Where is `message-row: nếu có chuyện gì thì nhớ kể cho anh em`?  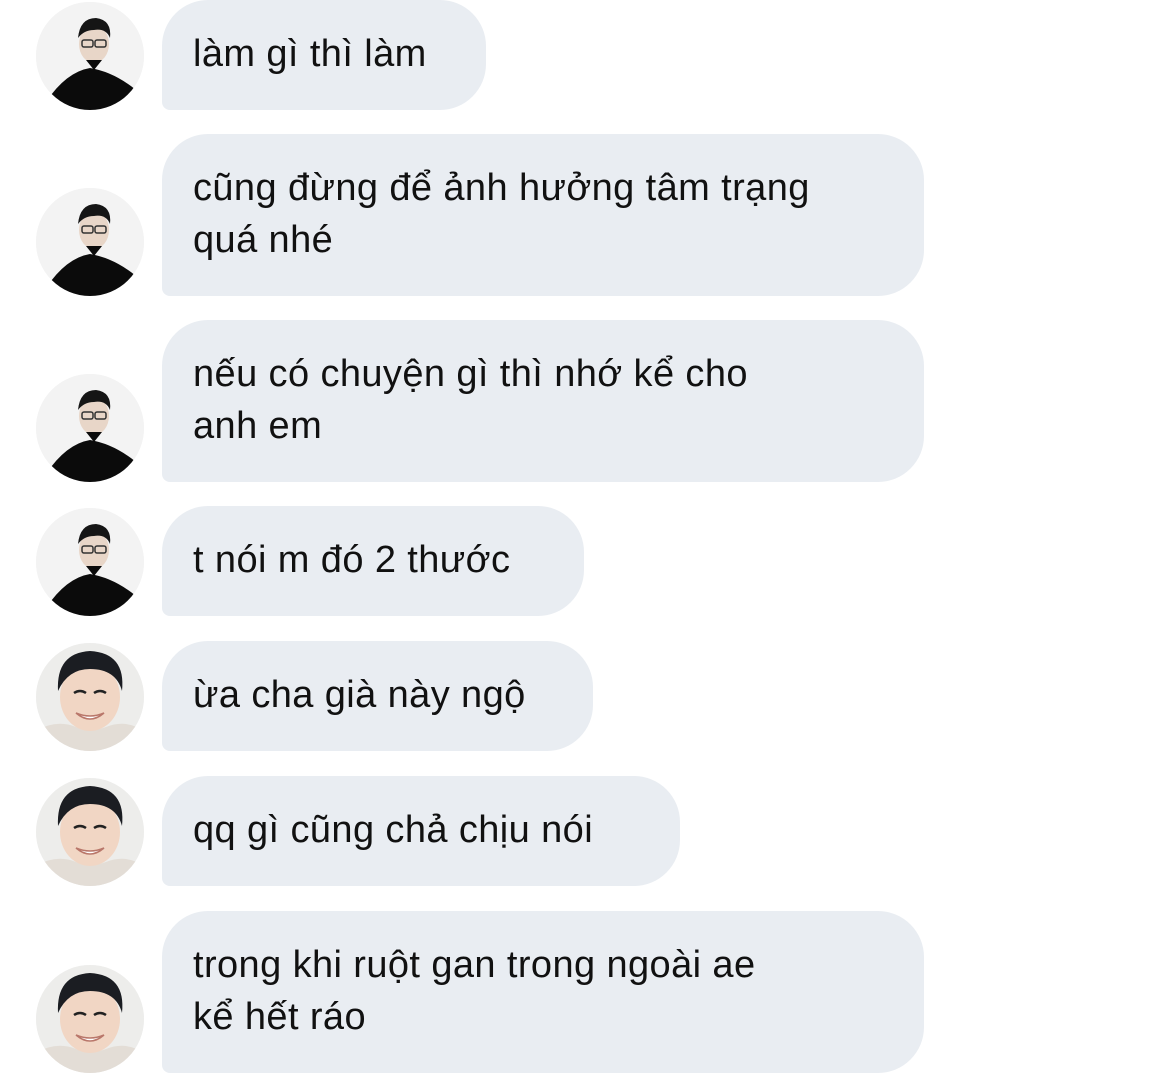 message-row: nếu có chuyện gì thì nhớ kể cho anh em is located at coordinates (585, 401).